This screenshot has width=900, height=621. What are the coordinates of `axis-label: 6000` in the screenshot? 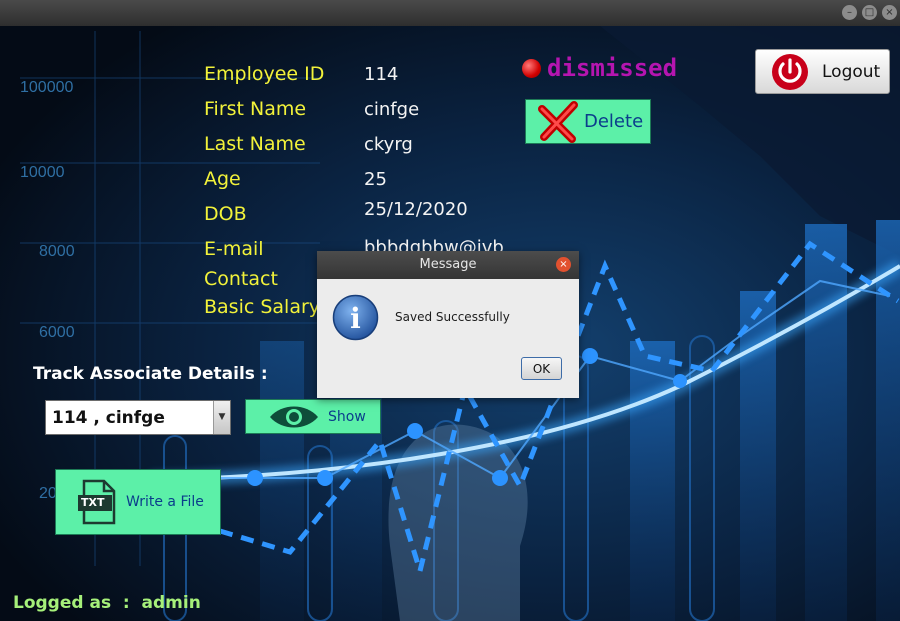 It's located at (57, 332).